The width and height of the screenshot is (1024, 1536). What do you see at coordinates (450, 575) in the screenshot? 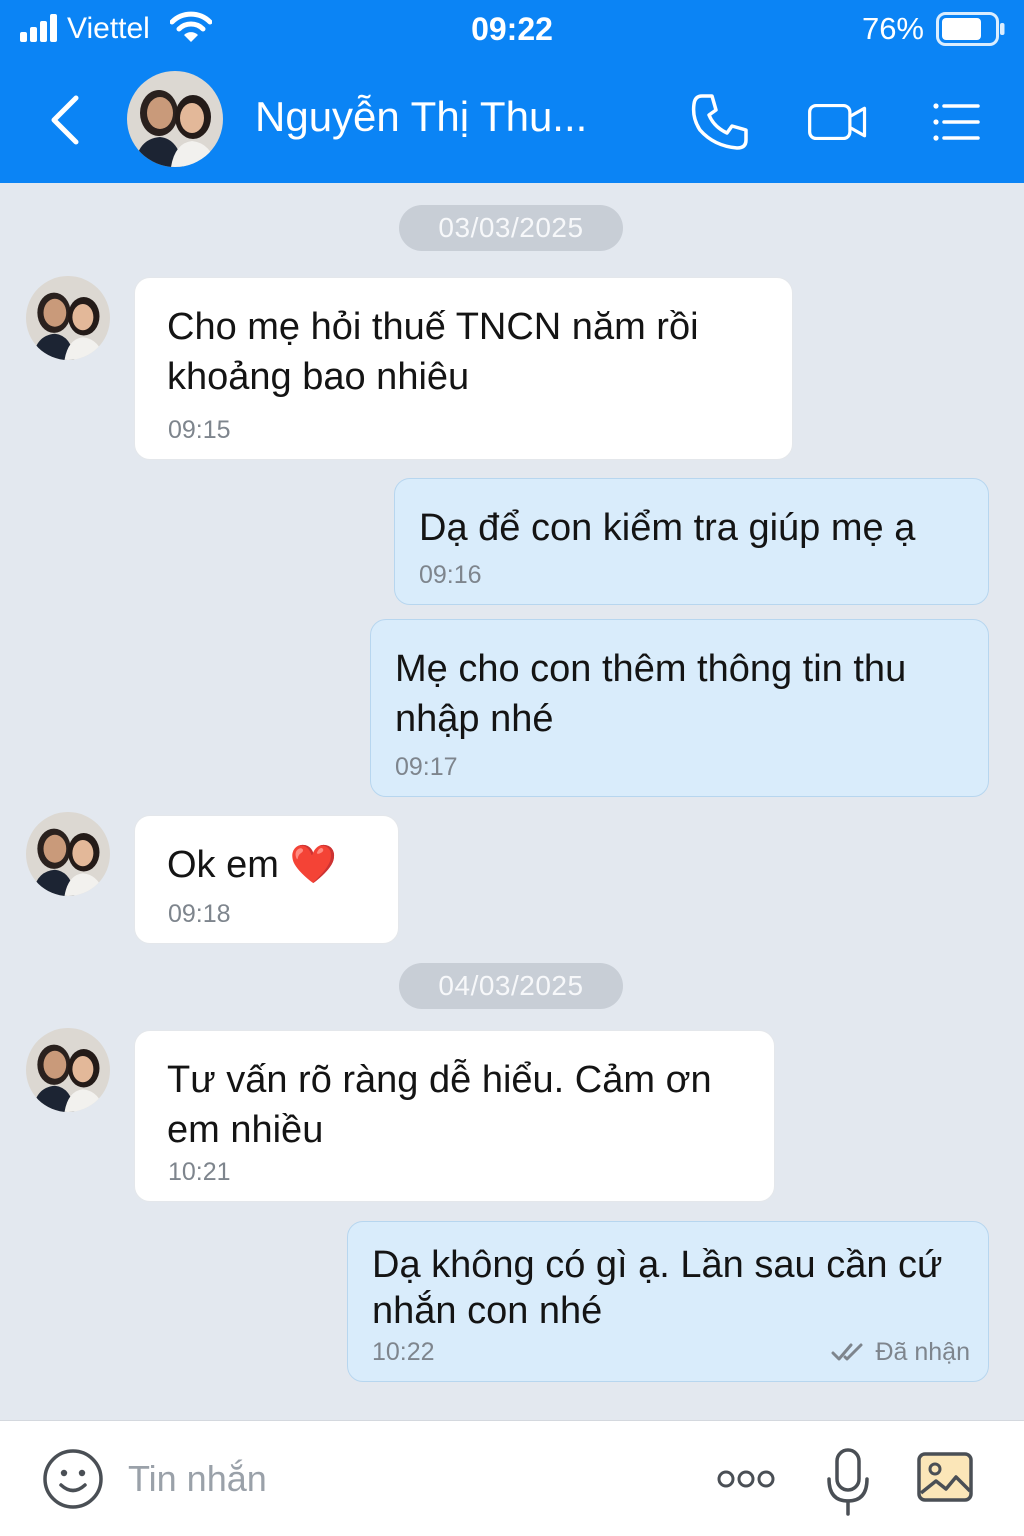
I see `message-time: 09:16` at bounding box center [450, 575].